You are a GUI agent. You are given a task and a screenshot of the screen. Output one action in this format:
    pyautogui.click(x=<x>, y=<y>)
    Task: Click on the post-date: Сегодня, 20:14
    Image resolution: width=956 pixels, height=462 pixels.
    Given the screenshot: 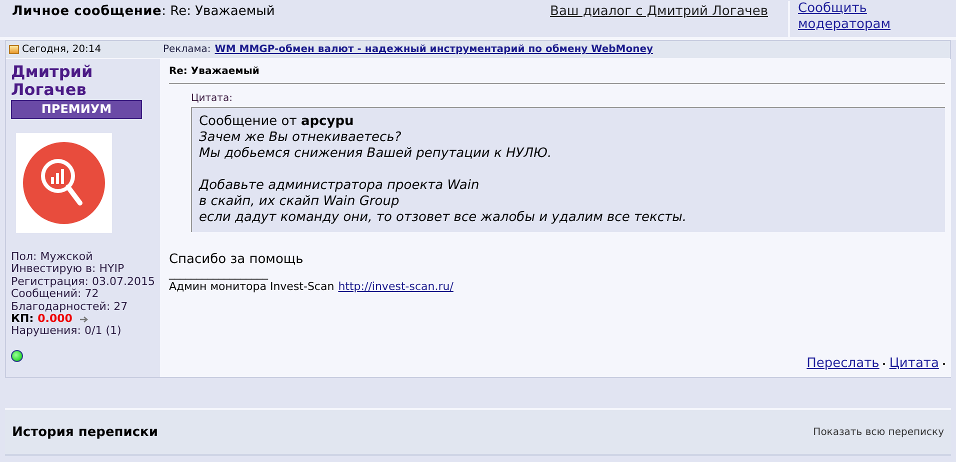 What is the action you would take?
    pyautogui.click(x=62, y=49)
    